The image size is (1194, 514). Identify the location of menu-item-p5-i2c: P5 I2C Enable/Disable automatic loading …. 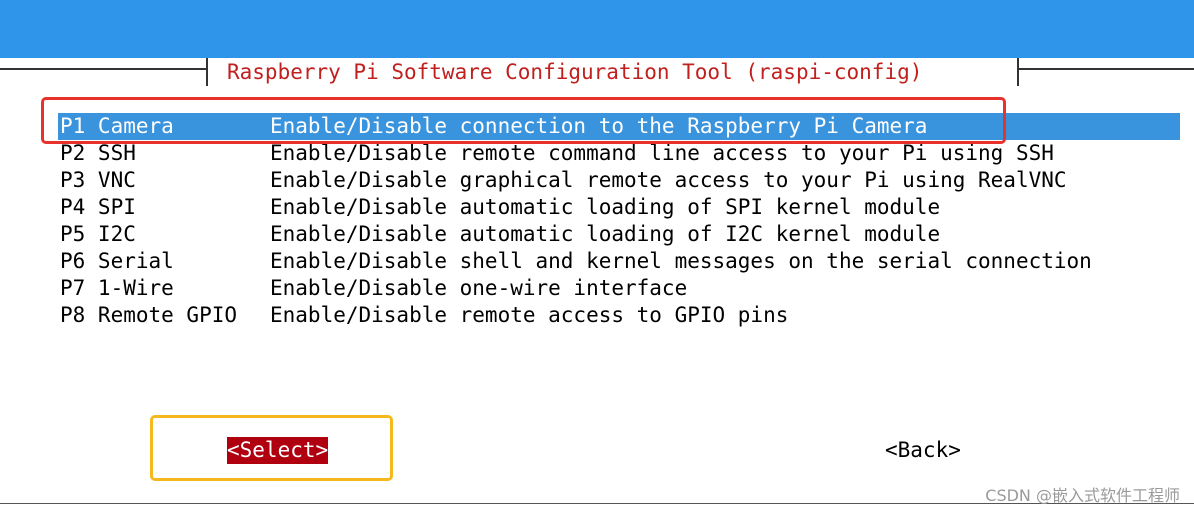
(597, 234).